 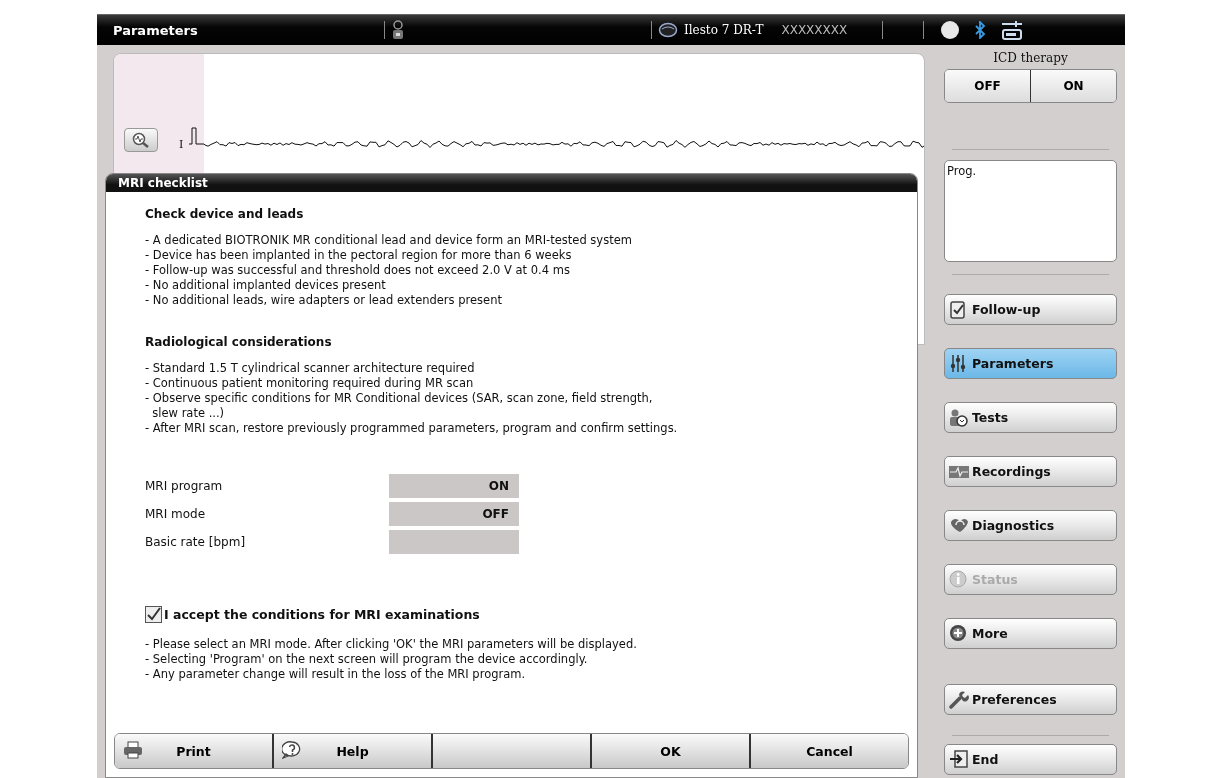 I want to click on dialog-button: OK, so click(x=671, y=751).